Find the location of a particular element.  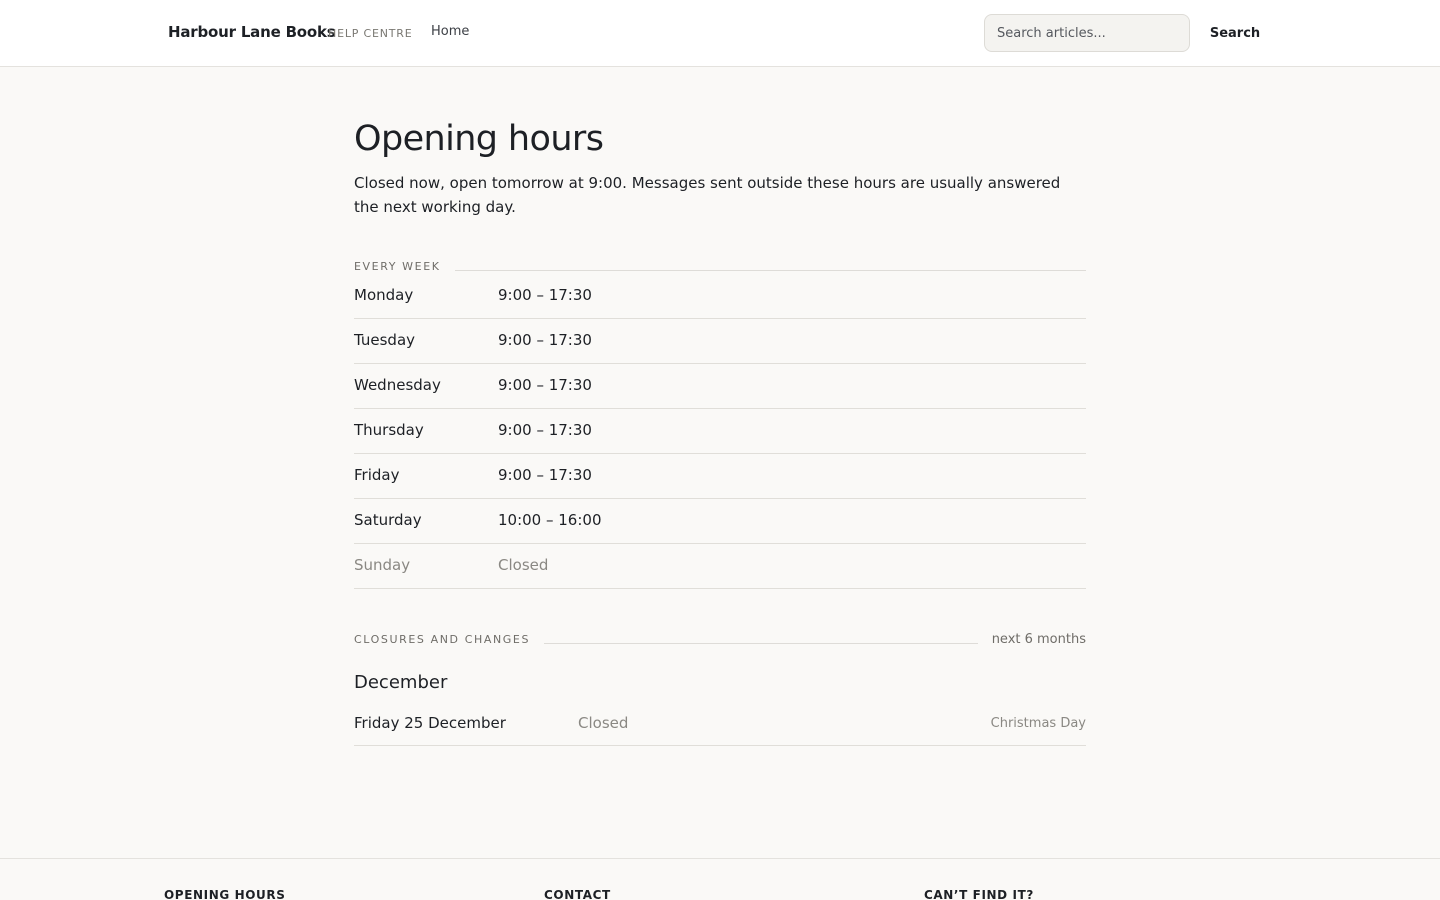

closure-status: Closed is located at coordinates (603, 723).